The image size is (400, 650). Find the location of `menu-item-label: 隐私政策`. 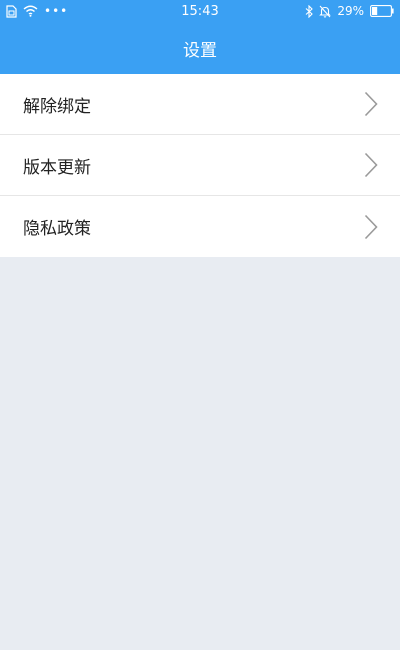

menu-item-label: 隐私政策 is located at coordinates (57, 229).